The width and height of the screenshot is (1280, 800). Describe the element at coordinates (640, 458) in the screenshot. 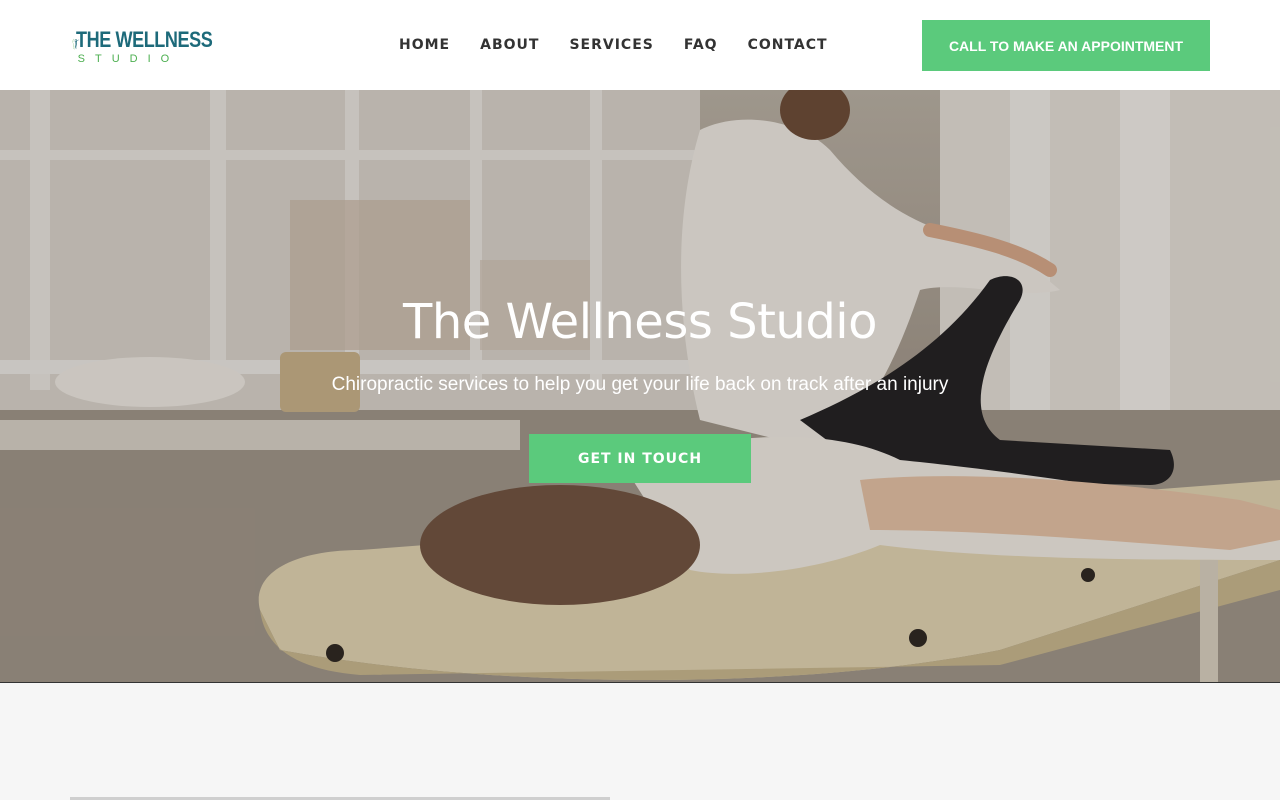

I see `get-in-touch-button: GET IN TOUCH` at that location.